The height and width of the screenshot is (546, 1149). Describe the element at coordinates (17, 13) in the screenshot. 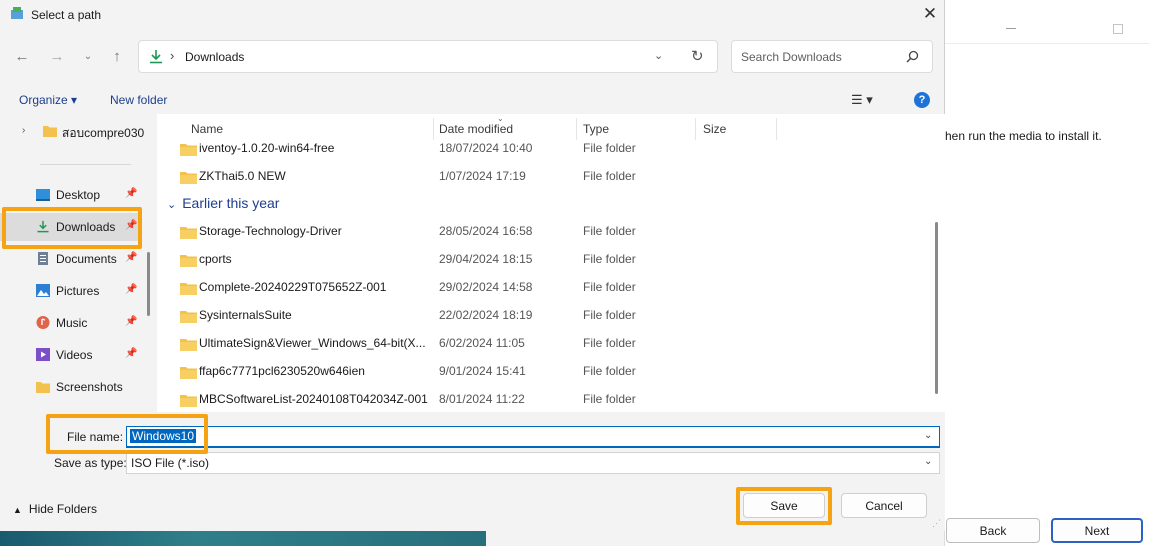

I see `app-icon` at that location.